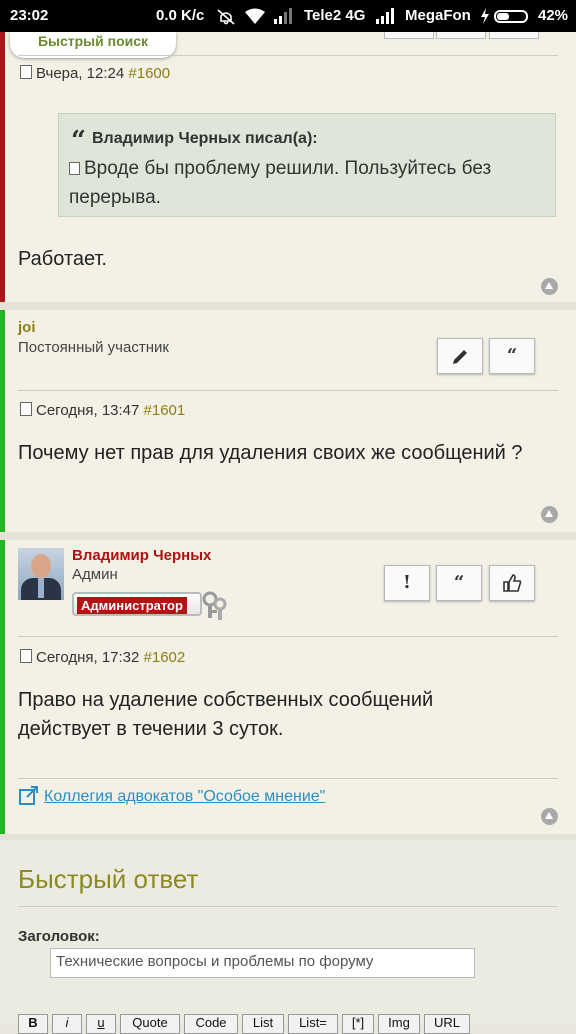 This screenshot has height=1034, width=576. I want to click on exclamation-icon: !, so click(407, 582).